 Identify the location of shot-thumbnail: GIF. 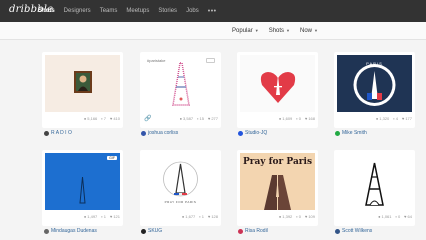
(82, 181).